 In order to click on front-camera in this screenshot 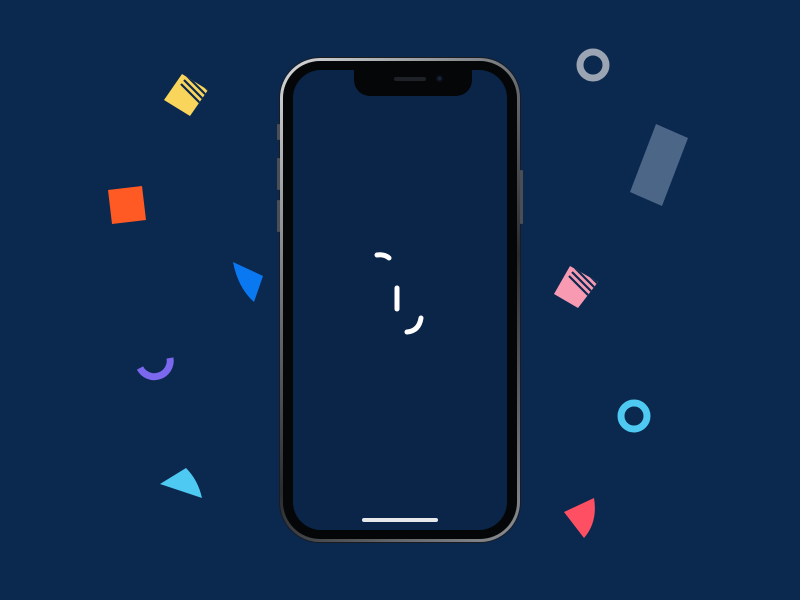, I will do `click(439, 78)`.